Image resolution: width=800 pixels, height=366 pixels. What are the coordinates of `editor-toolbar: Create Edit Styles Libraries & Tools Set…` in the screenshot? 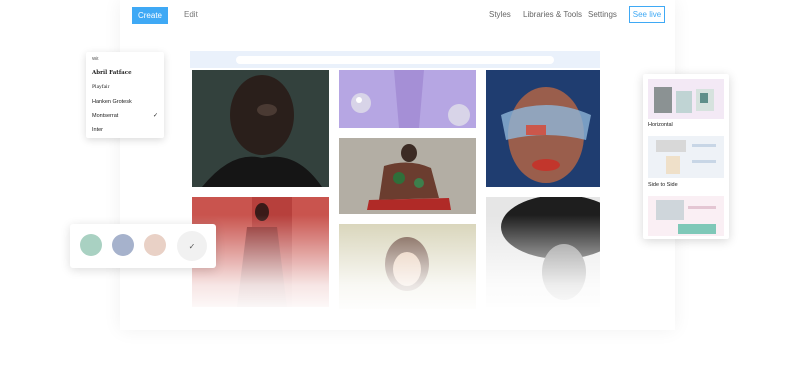 It's located at (397, 16).